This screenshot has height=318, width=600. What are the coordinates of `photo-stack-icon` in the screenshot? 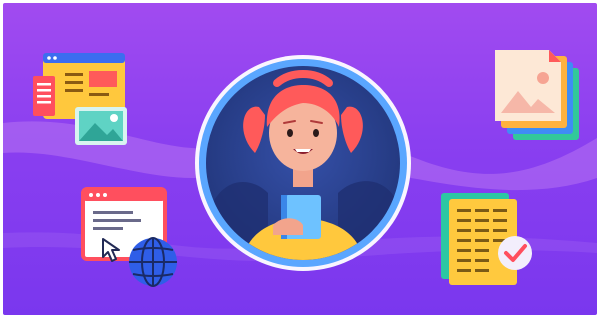 It's located at (537, 95).